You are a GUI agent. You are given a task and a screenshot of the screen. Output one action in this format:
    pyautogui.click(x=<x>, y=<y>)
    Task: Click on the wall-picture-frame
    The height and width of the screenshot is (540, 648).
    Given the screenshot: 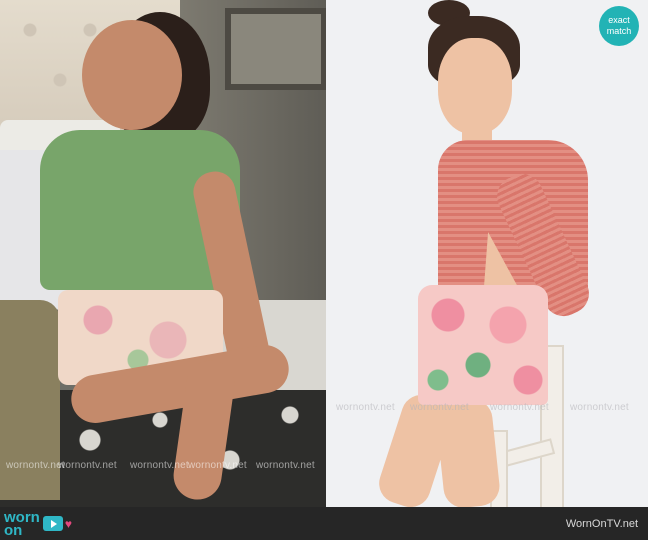 What is the action you would take?
    pyautogui.click(x=275, y=49)
    